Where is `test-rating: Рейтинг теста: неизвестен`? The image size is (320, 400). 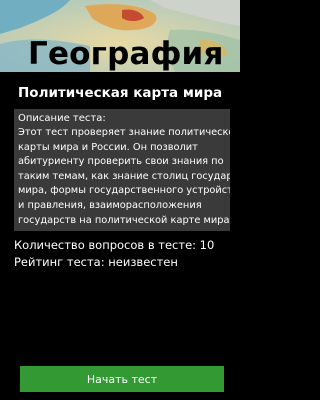
test-rating: Рейтинг теста: неизвестен is located at coordinates (96, 262).